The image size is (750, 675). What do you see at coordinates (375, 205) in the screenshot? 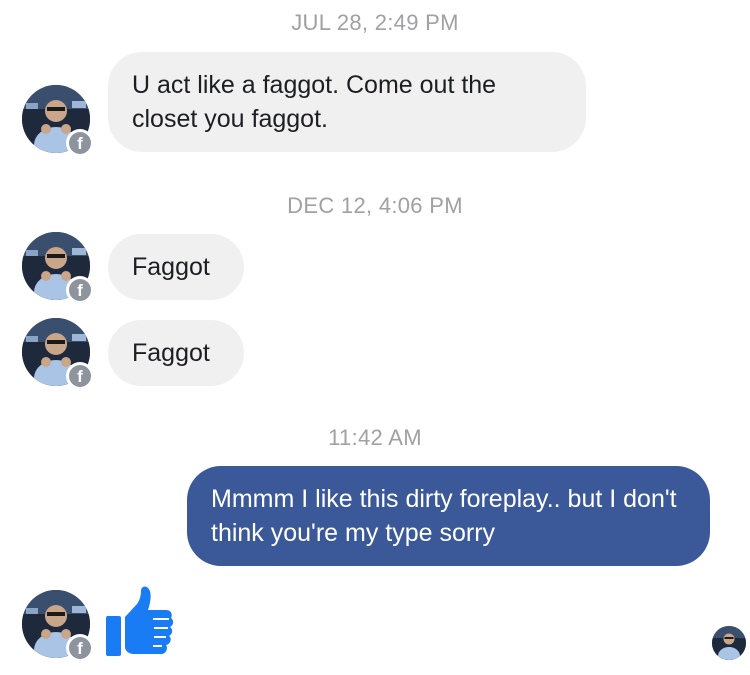
I see `timestamp: DEC 12, 4:06 PM` at bounding box center [375, 205].